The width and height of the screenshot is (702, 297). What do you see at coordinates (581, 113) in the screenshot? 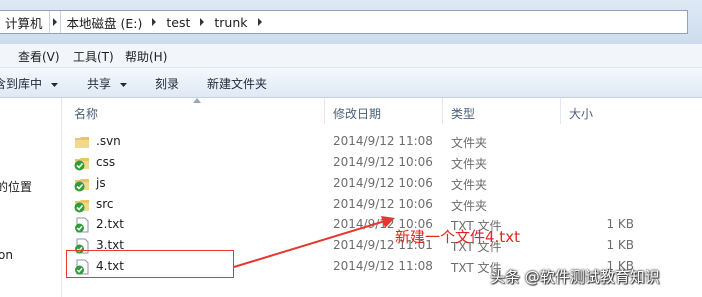
I see `column-header-size: 大小` at bounding box center [581, 113].